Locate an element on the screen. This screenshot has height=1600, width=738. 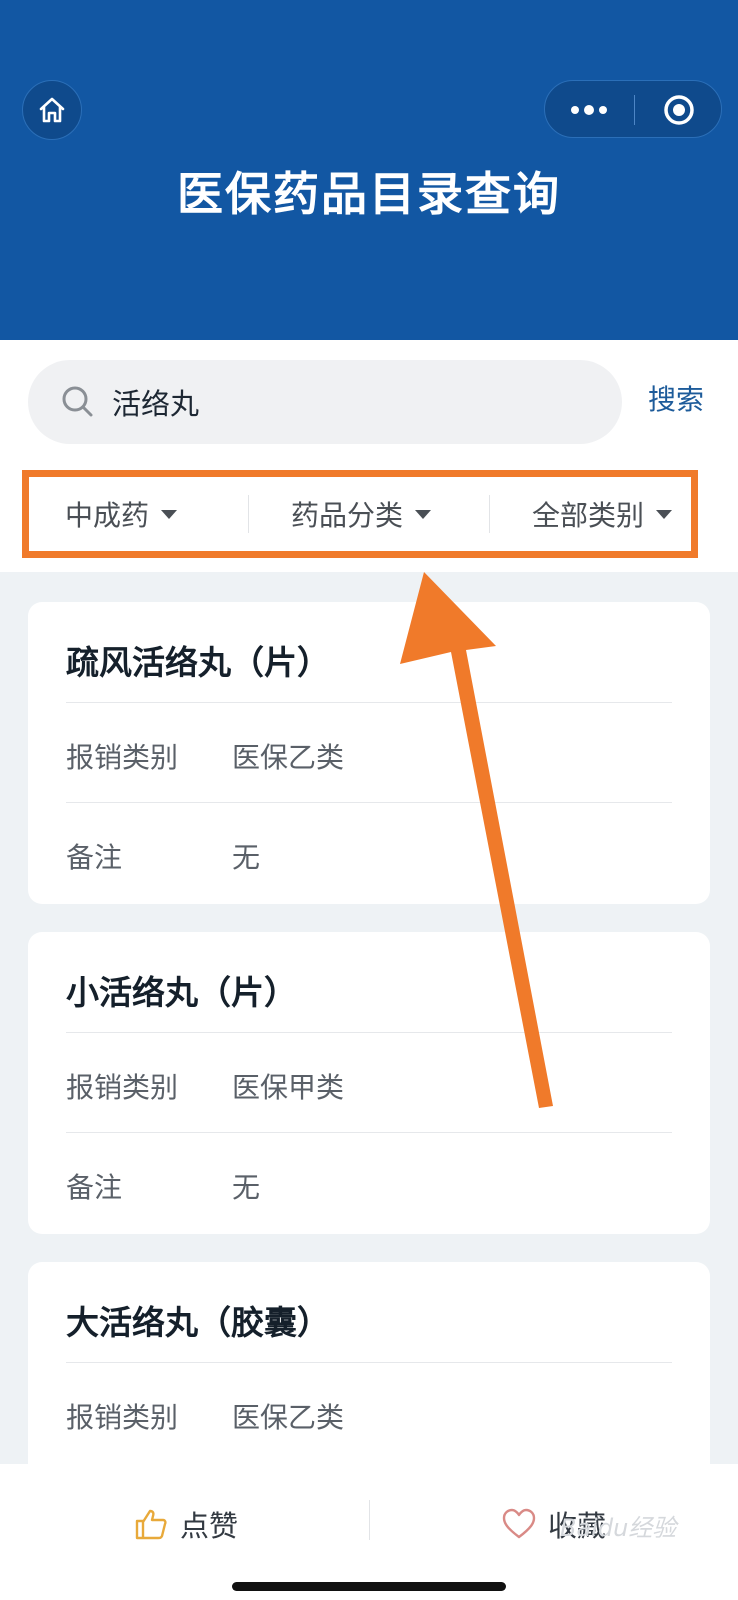
filter-label: 全部类别 is located at coordinates (588, 515).